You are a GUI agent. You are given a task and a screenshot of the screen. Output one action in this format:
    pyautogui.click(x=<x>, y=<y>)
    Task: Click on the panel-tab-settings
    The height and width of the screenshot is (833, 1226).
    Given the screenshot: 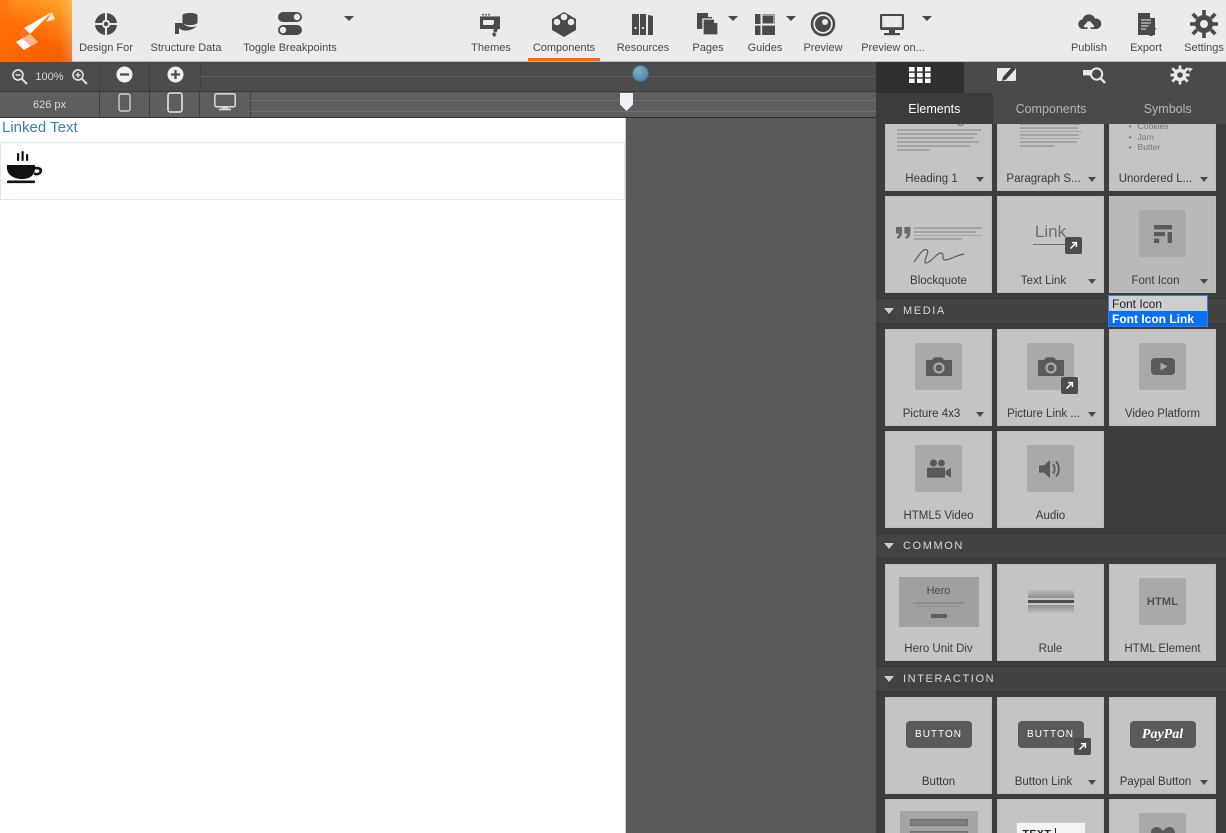 What is the action you would take?
    pyautogui.click(x=1182, y=77)
    